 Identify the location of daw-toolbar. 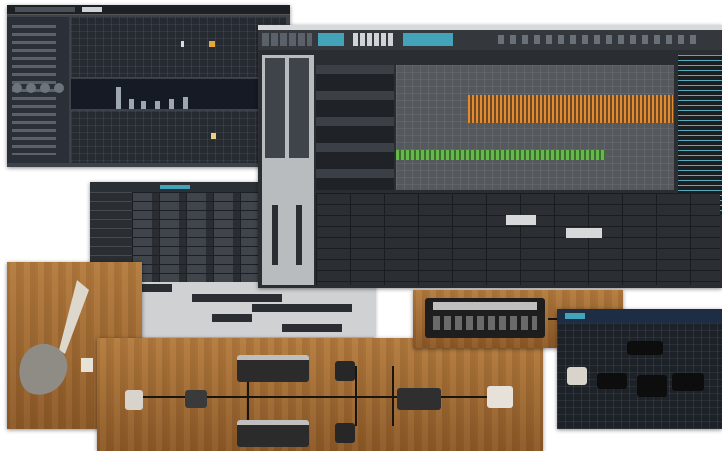
(490, 40).